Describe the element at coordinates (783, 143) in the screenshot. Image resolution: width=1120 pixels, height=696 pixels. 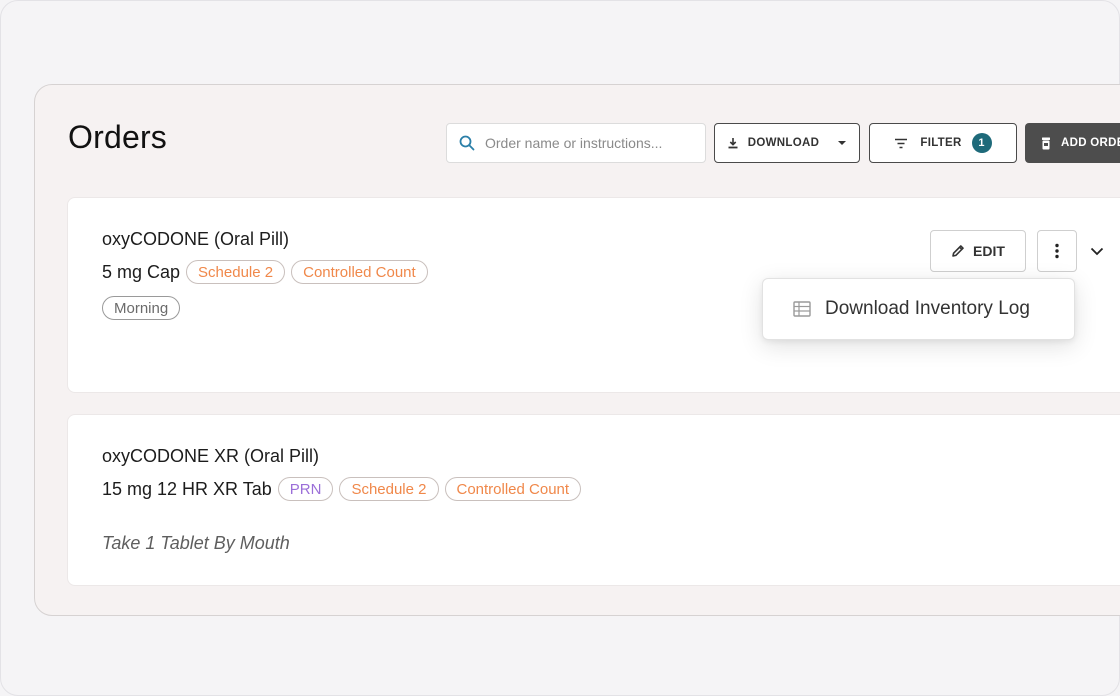
I see `download-label: DOWNLOAD` at that location.